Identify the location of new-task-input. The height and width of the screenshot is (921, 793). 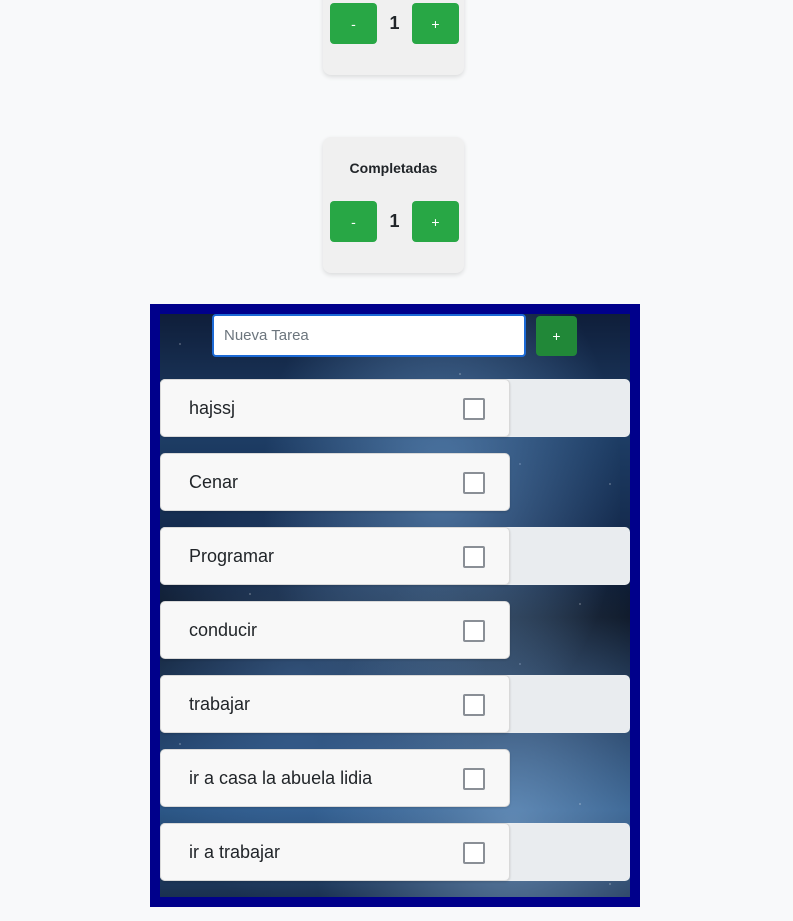
(369, 335).